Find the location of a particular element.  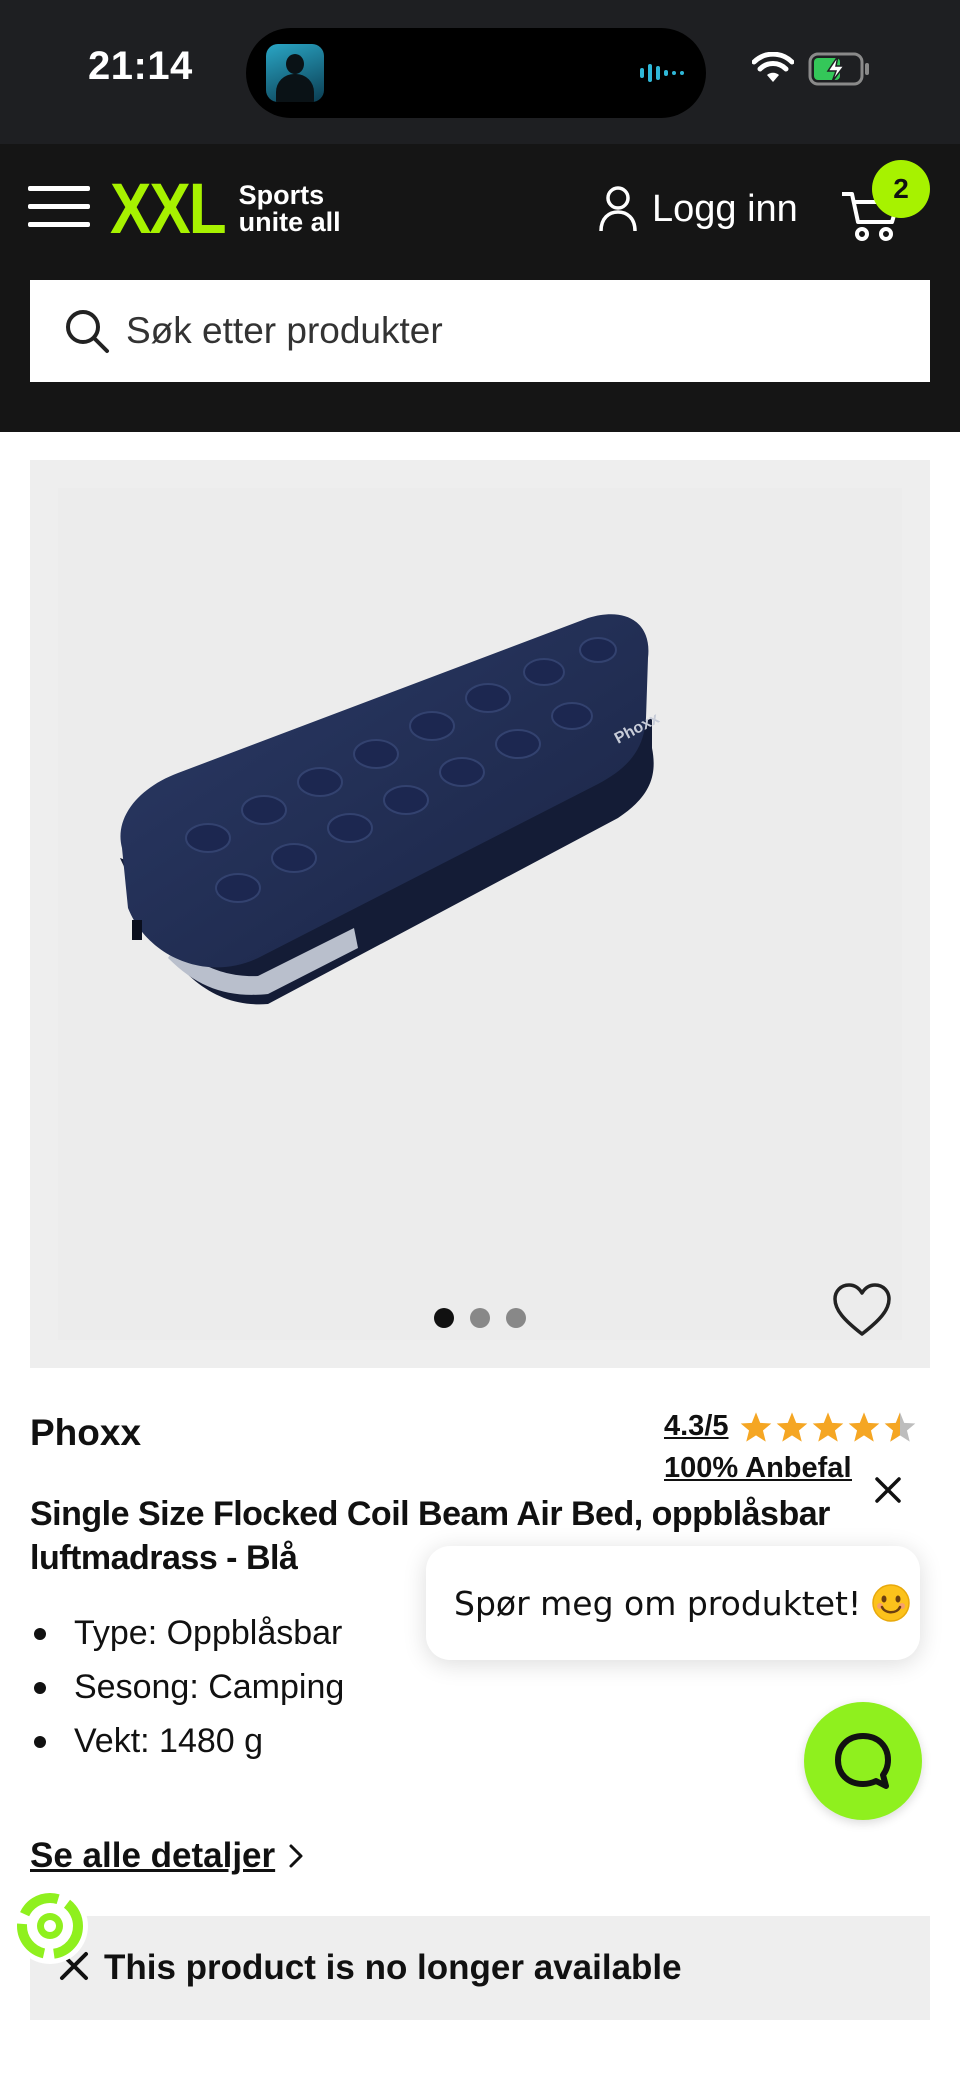

gallery-pagination is located at coordinates (480, 1318).